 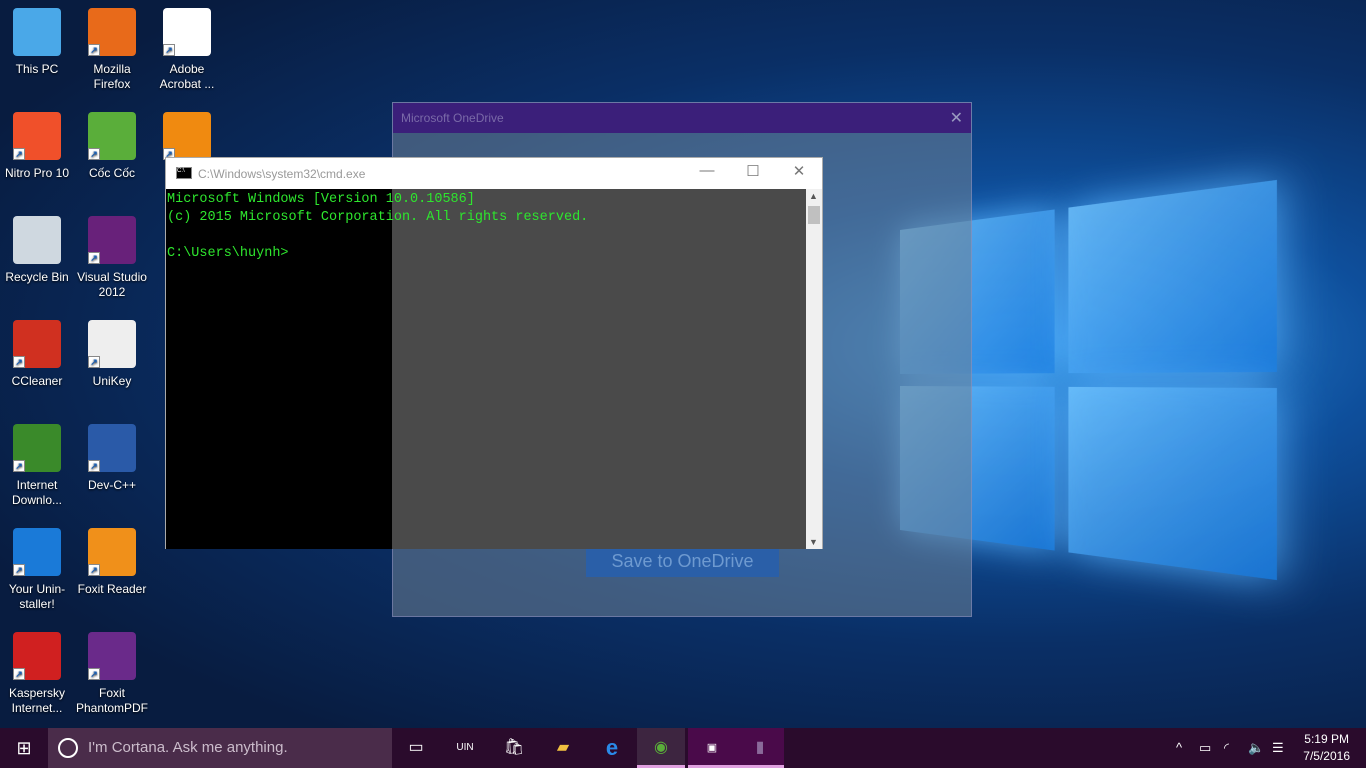 What do you see at coordinates (111, 173) in the screenshot?
I see `desktop-icon-label: Cốc Cốc` at bounding box center [111, 173].